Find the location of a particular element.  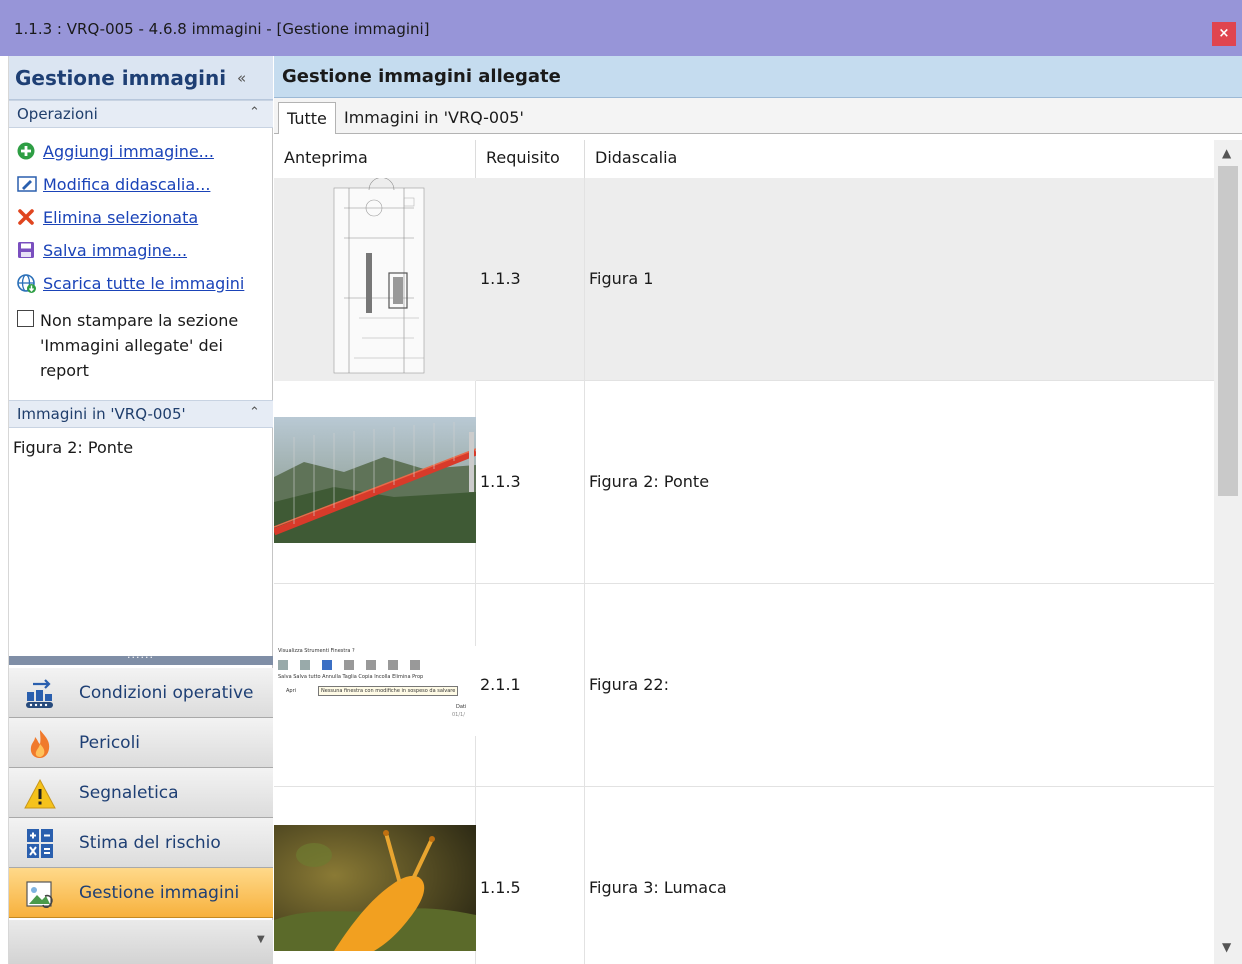

fire-icon is located at coordinates (40, 744).